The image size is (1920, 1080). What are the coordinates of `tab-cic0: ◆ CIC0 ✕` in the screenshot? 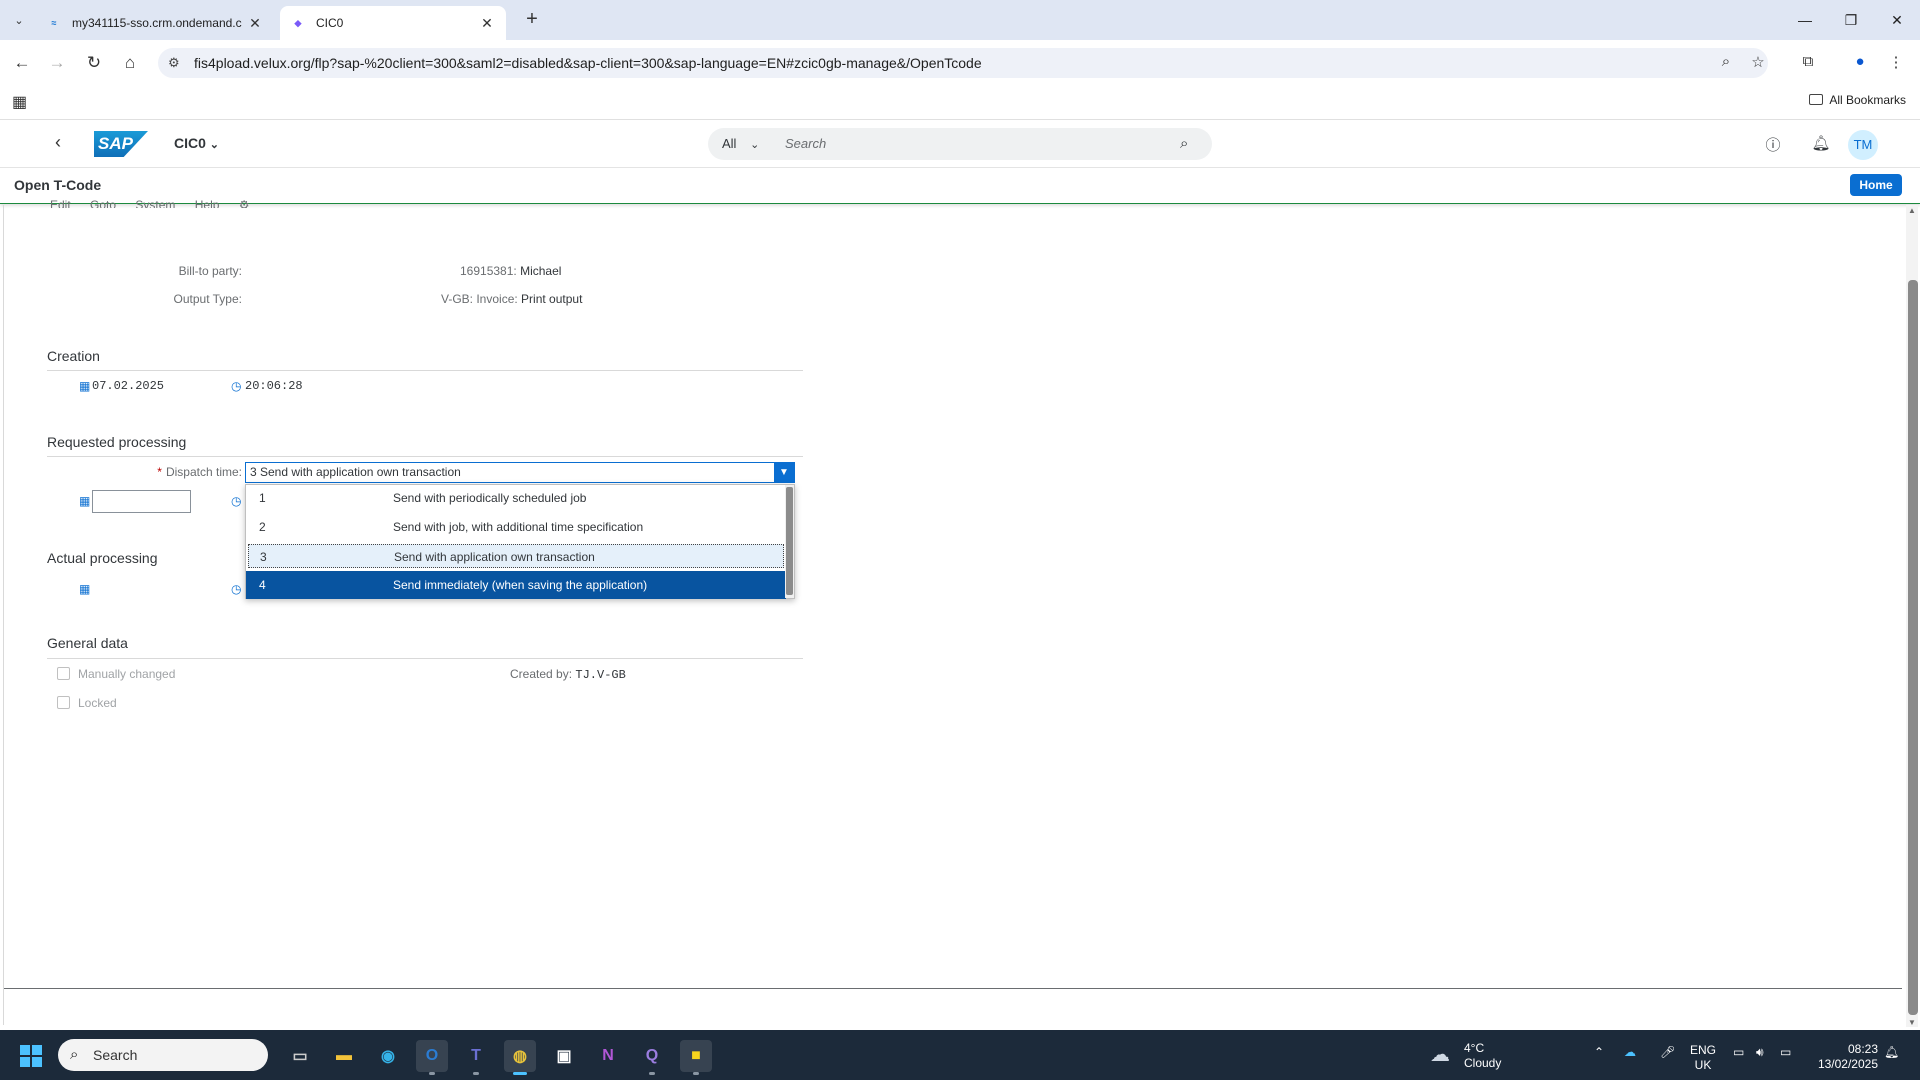 It's located at (393, 23).